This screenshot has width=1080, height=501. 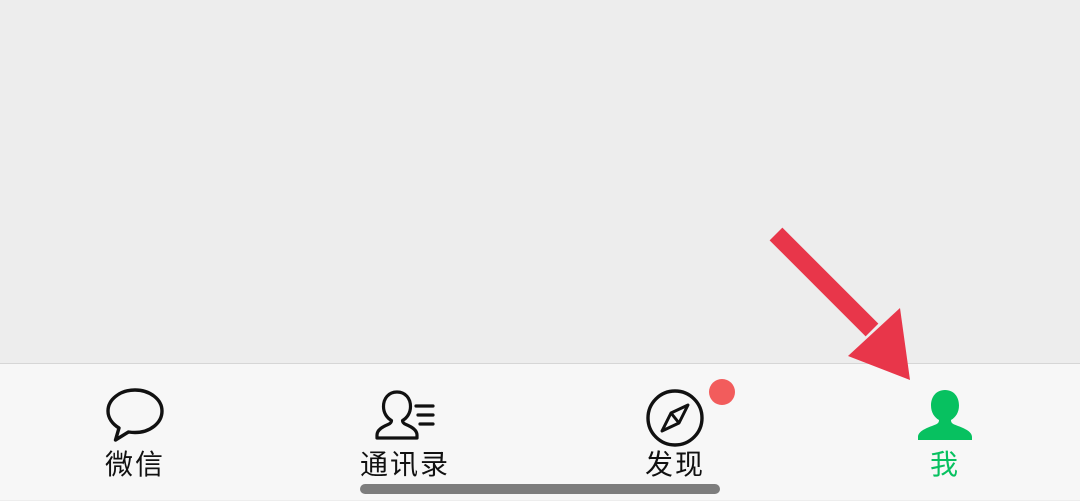 What do you see at coordinates (404, 464) in the screenshot?
I see `tab-contacts-label: 通讯录` at bounding box center [404, 464].